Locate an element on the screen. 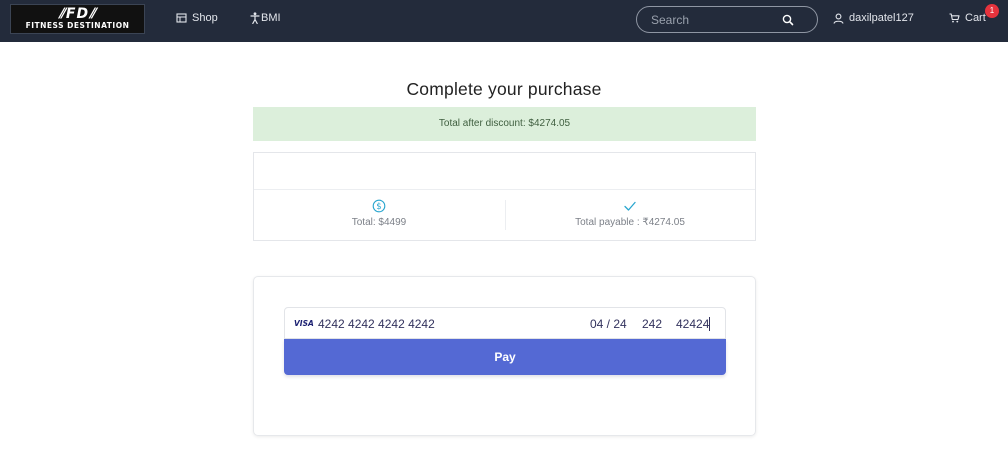 This screenshot has height=472, width=1008. logo: ⫽FD⫽ FITNESS DESTINATION is located at coordinates (77, 19).